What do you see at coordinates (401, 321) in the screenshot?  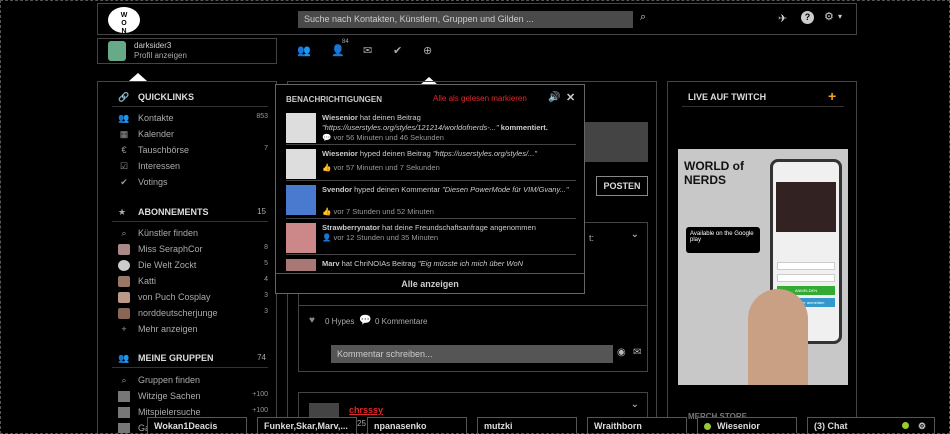 I see `comments-count: 0 Kommentare` at bounding box center [401, 321].